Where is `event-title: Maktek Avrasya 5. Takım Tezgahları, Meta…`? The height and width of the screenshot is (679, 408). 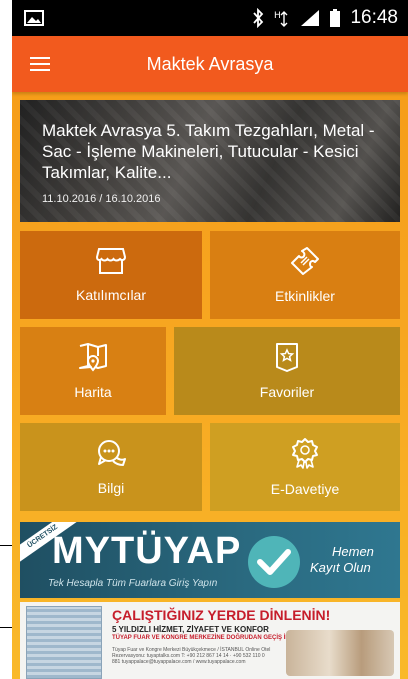
event-title: Maktek Avrasya 5. Takım Tezgahları, Meta… is located at coordinates (208, 151).